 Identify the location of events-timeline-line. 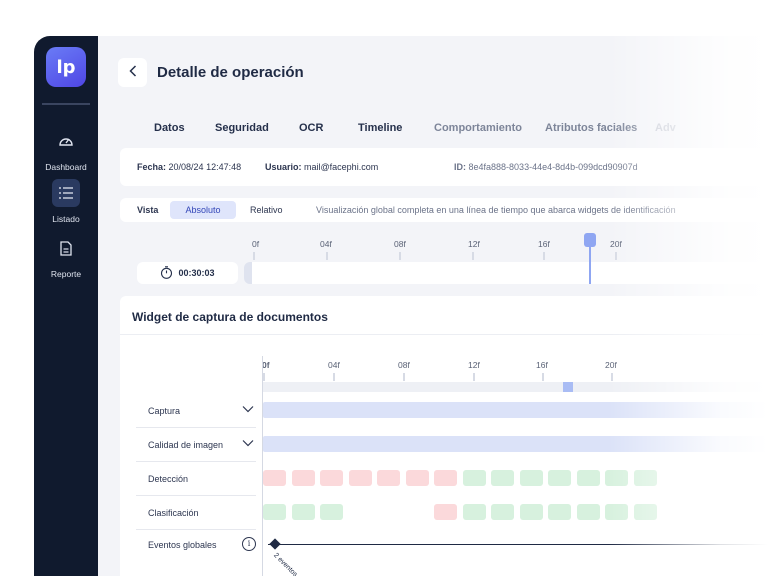
(518, 544).